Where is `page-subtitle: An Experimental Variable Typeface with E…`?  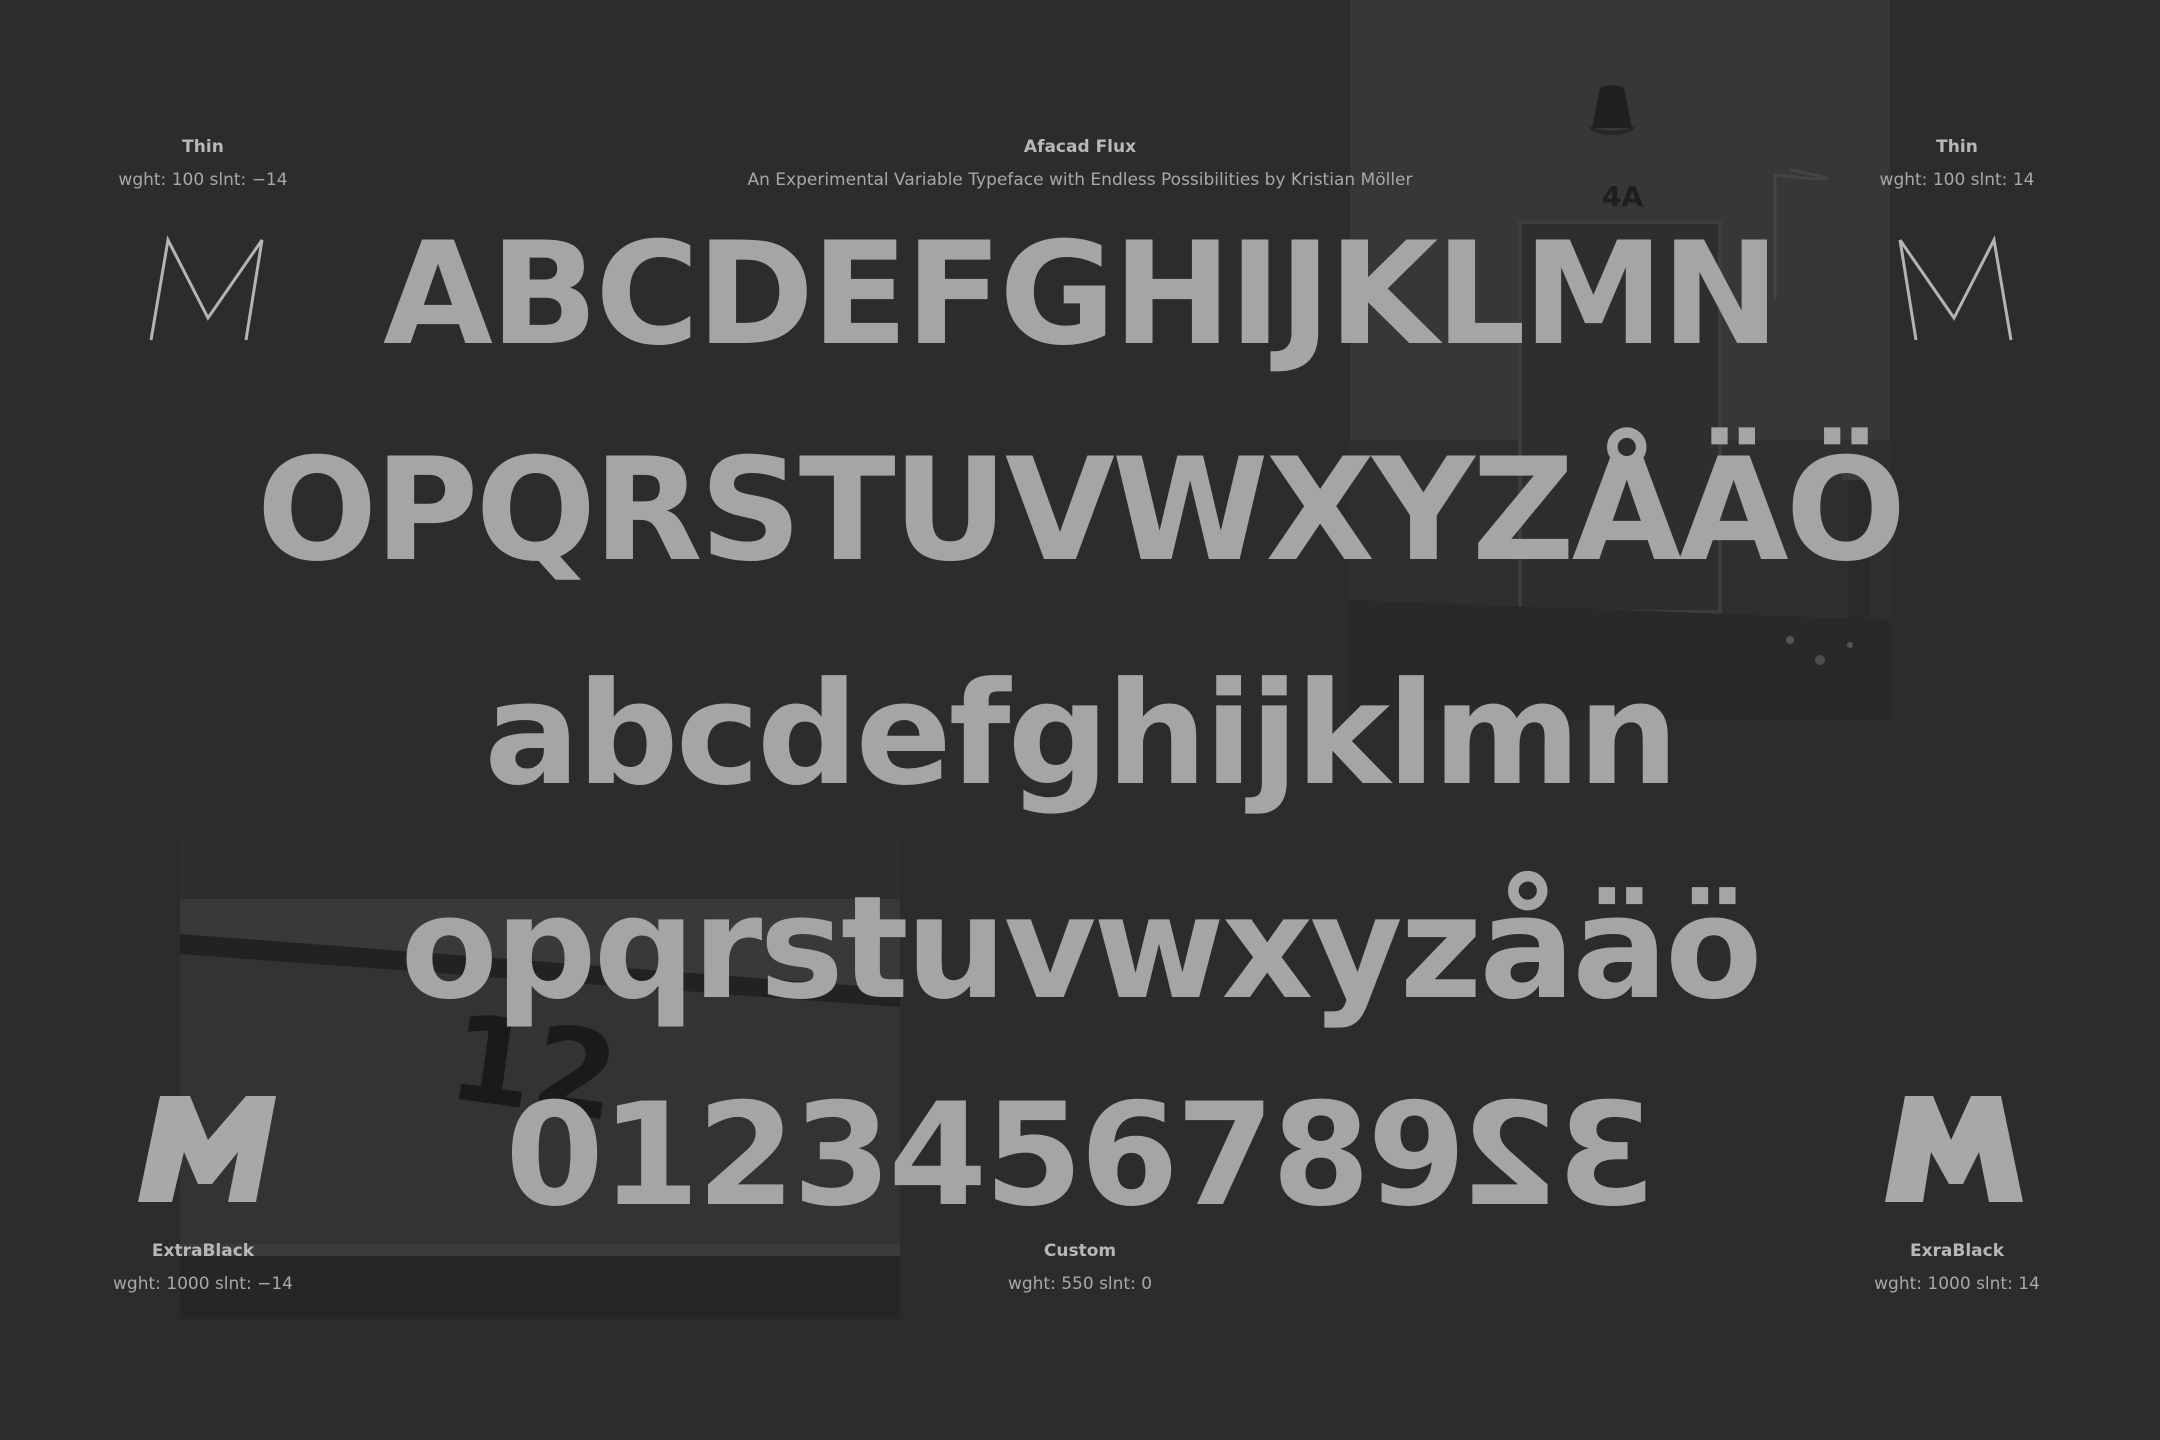
page-subtitle: An Experimental Variable Typeface with E… is located at coordinates (1080, 180).